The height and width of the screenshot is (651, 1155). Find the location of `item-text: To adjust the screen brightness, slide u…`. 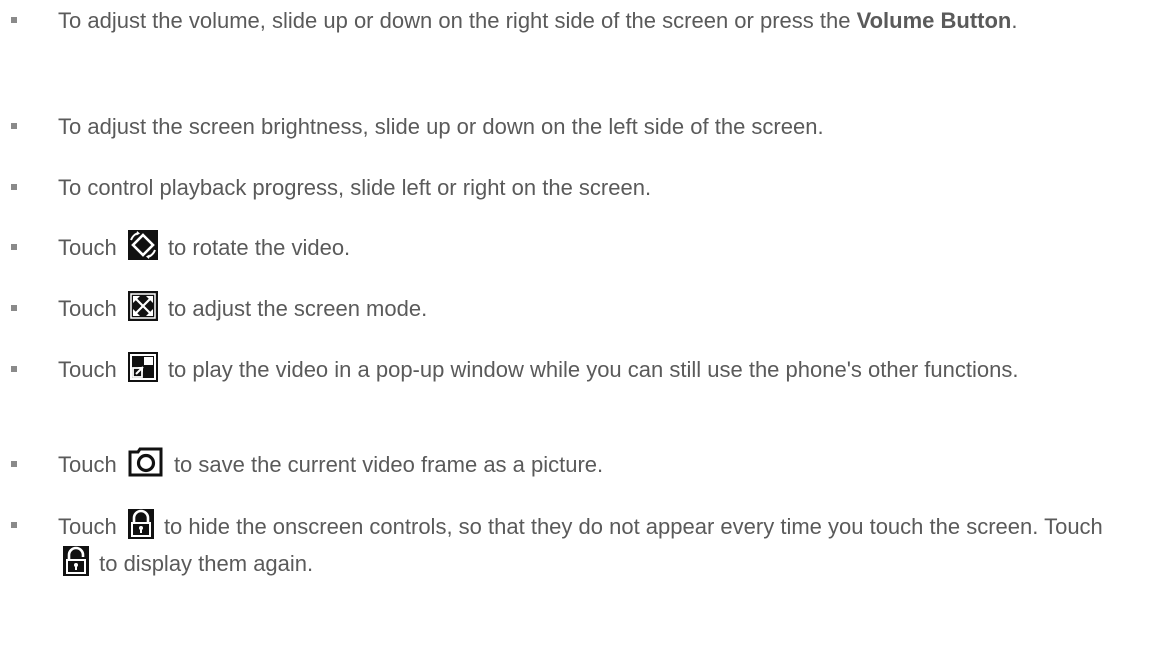

item-text: To adjust the screen brightness, slide u… is located at coordinates (441, 126).